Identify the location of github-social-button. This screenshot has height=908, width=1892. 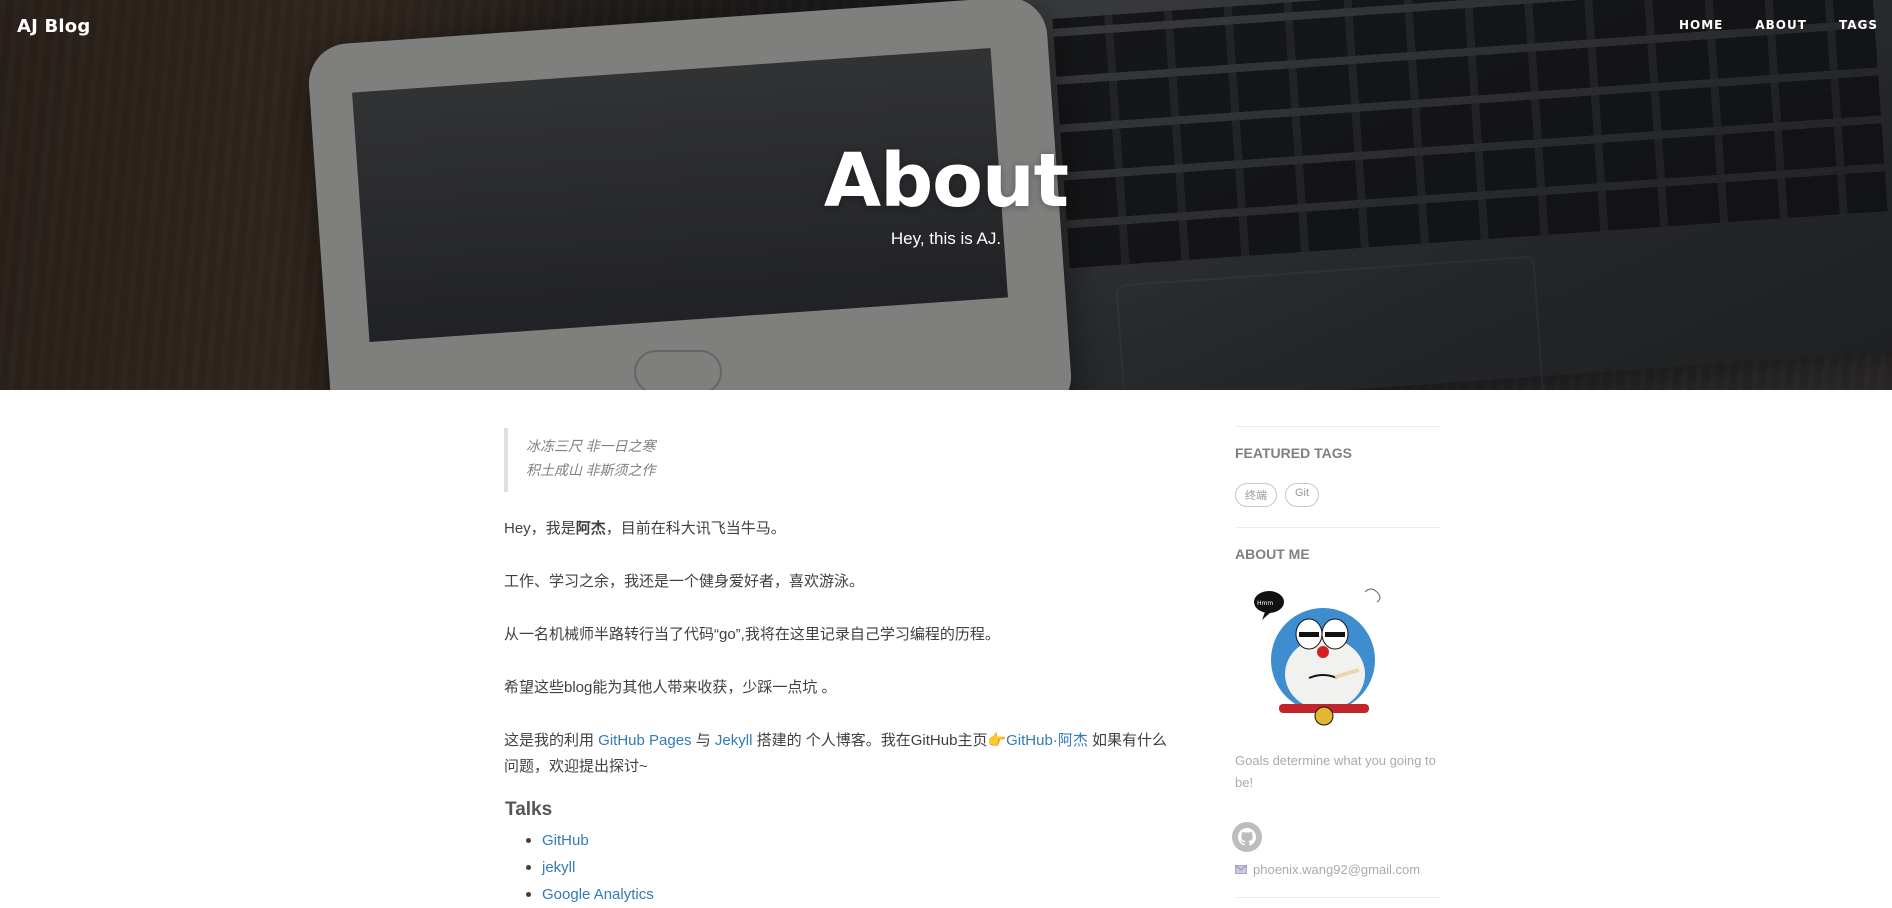
(1247, 837).